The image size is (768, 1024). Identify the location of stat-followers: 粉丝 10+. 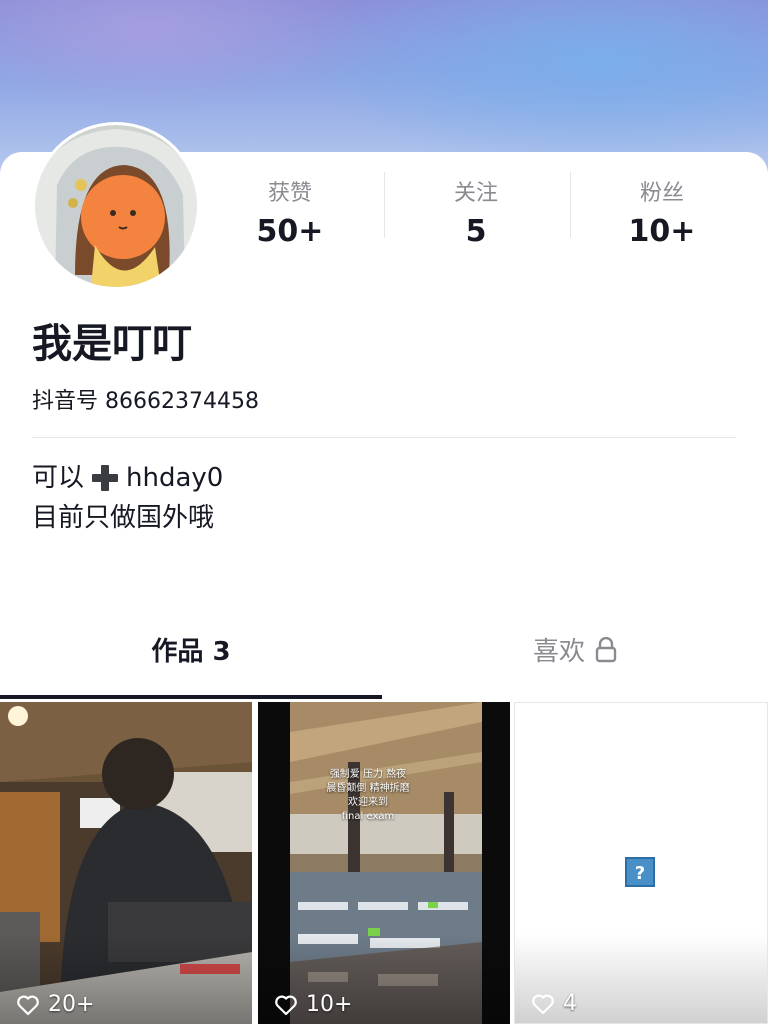
(662, 216).